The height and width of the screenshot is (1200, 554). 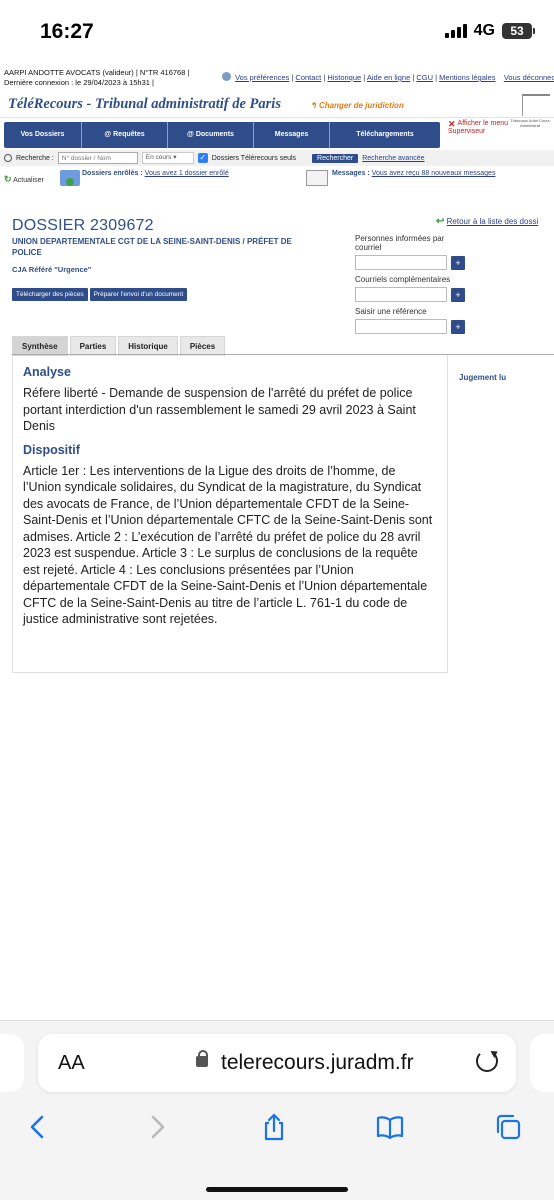 What do you see at coordinates (401, 262) in the screenshot?
I see `persons-input` at bounding box center [401, 262].